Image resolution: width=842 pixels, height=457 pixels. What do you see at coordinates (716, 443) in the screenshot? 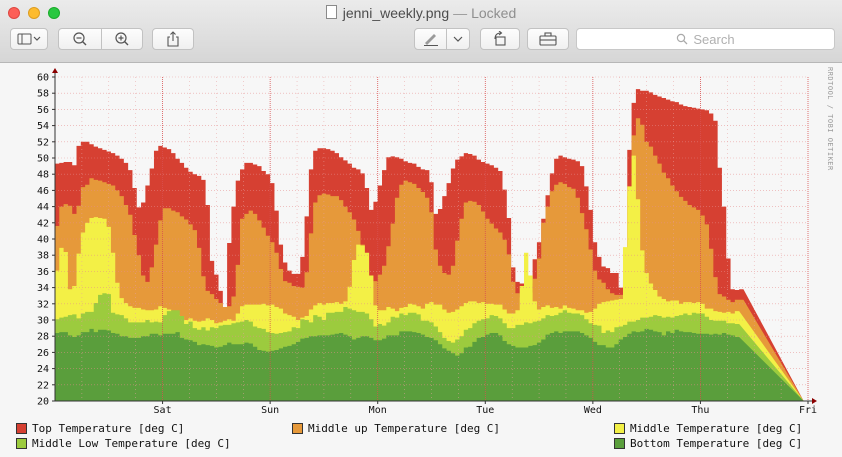
I see `legend-label-bottom: Bottom Temperature [deg C]` at bounding box center [716, 443].